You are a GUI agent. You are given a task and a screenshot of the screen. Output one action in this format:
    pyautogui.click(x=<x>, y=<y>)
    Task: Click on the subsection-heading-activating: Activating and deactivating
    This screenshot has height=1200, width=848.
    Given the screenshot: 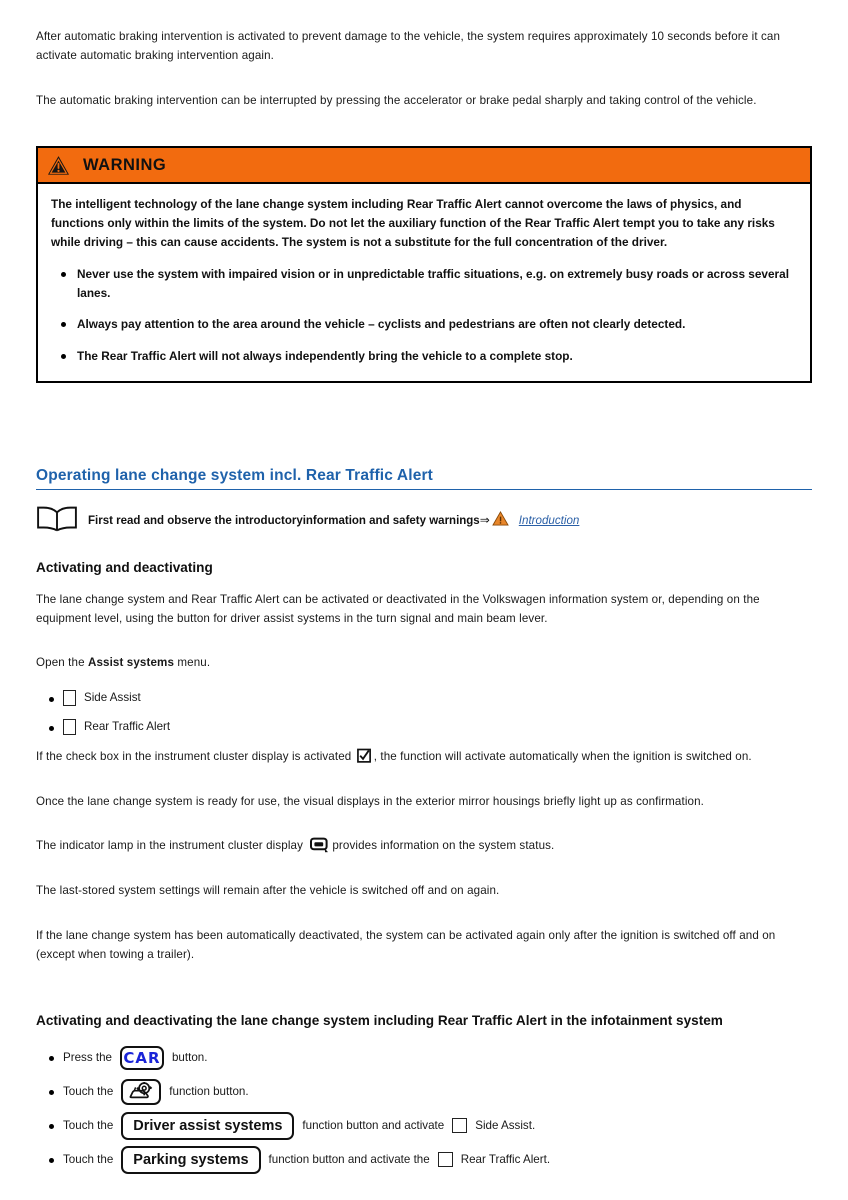 What is the action you would take?
    pyautogui.click(x=124, y=567)
    